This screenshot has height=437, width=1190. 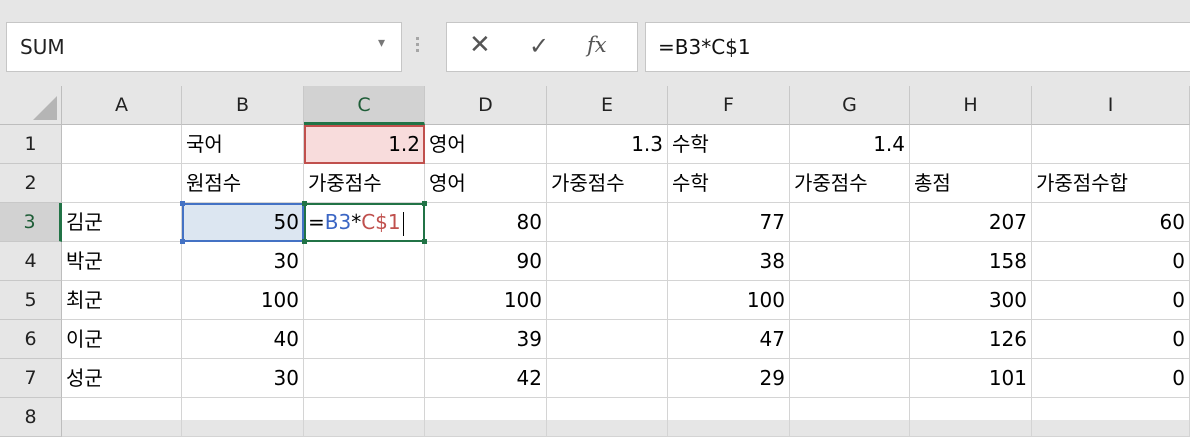 I want to click on cell-c3: =B3*C$1, so click(x=364, y=222).